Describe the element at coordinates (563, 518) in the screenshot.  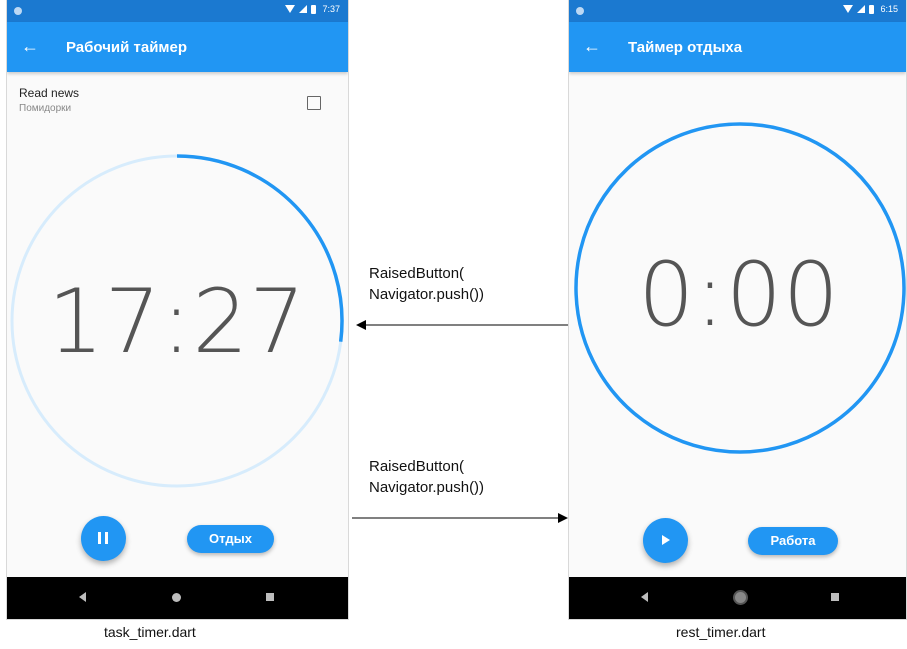
I see `arrow-to-rest-head` at that location.